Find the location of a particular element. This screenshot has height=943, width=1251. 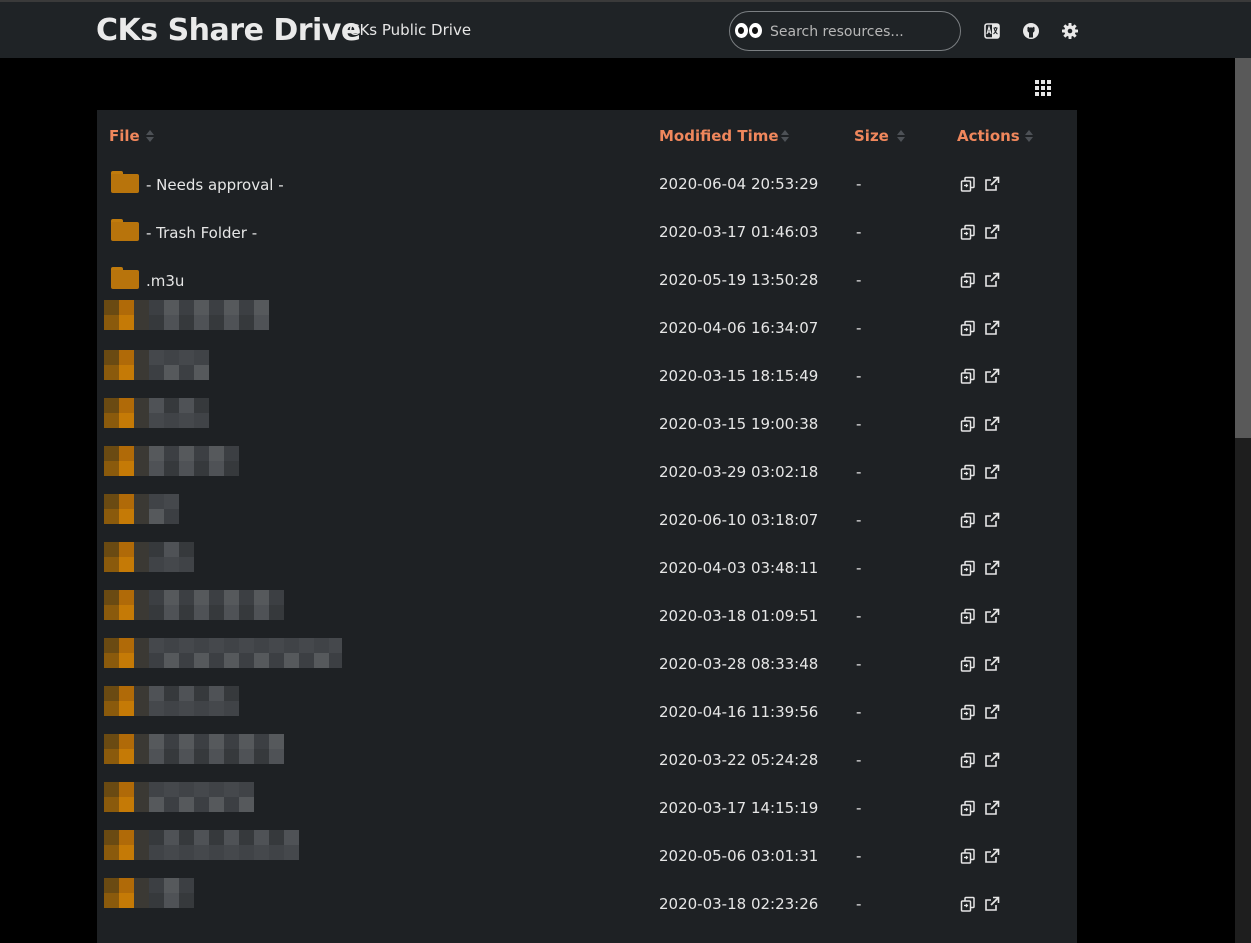

modified-time-cell: 2020-06-10 03:18:07 is located at coordinates (739, 520).